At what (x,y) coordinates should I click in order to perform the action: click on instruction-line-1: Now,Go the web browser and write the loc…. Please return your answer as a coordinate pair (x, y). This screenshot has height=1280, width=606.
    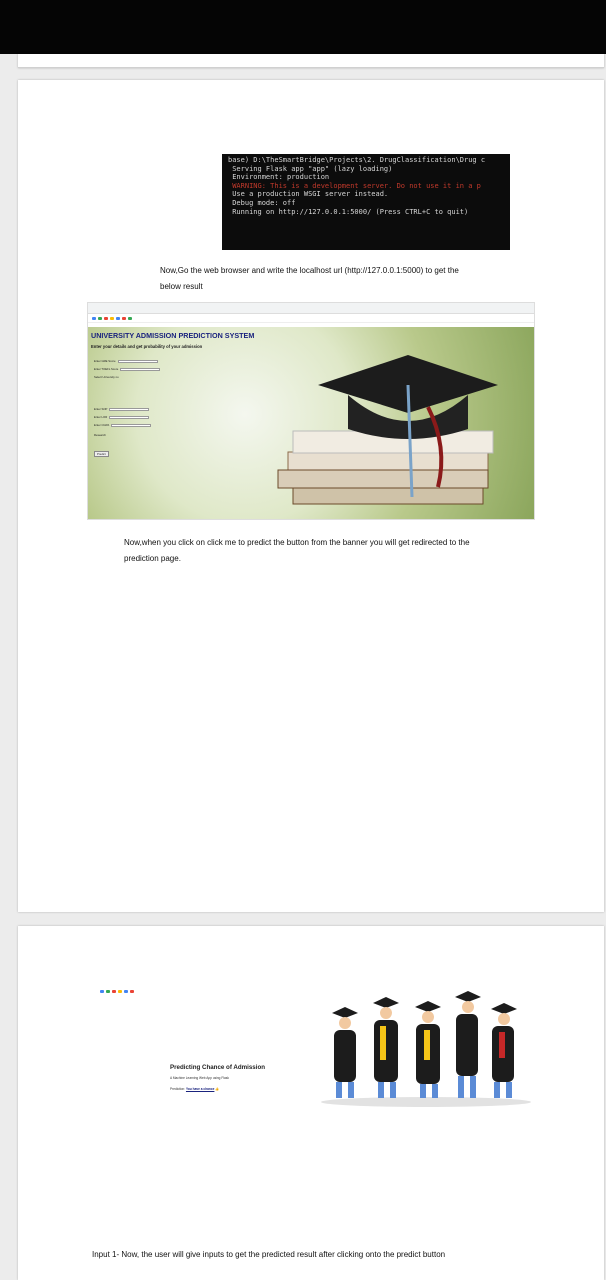
    Looking at the image, I should click on (309, 270).